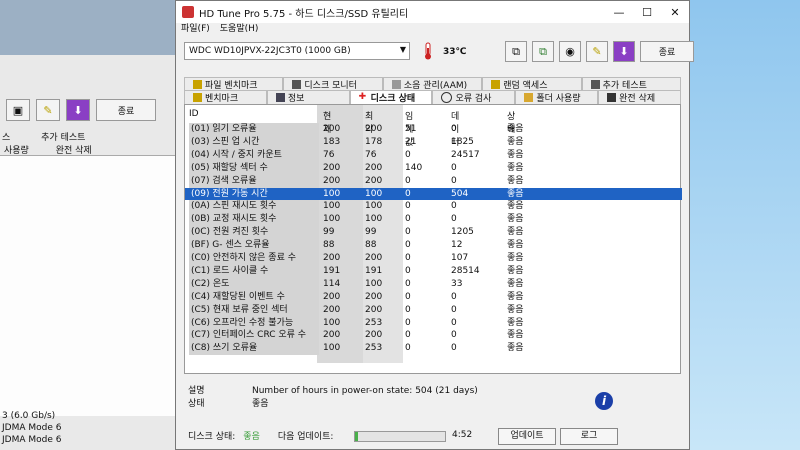  I want to click on bg-download-icon: ⬇, so click(78, 110).